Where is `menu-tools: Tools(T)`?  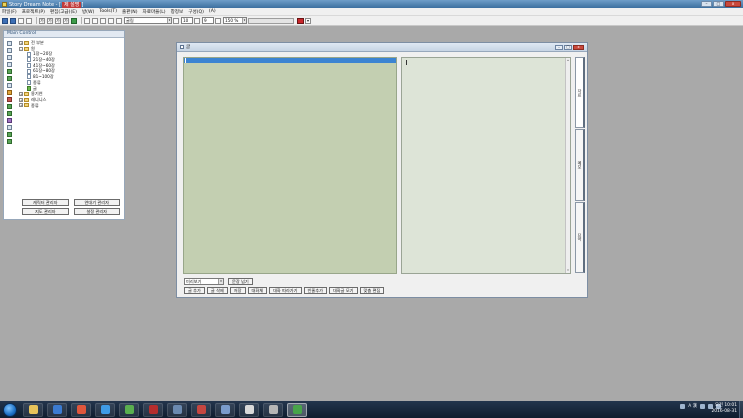 menu-tools: Tools(T) is located at coordinates (108, 11).